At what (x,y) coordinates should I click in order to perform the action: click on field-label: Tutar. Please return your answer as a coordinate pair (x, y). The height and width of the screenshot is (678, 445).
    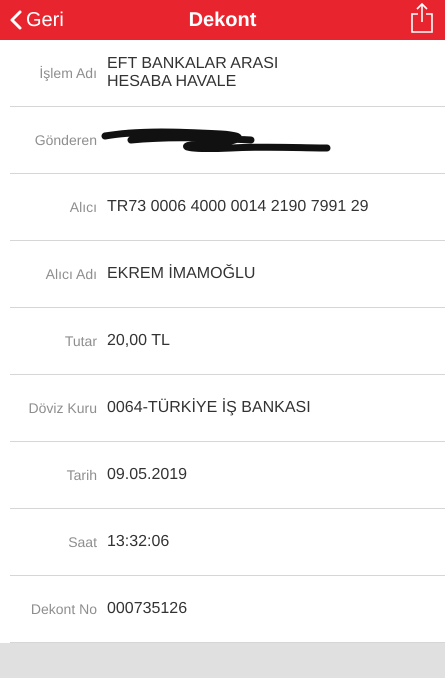
    Looking at the image, I should click on (80, 341).